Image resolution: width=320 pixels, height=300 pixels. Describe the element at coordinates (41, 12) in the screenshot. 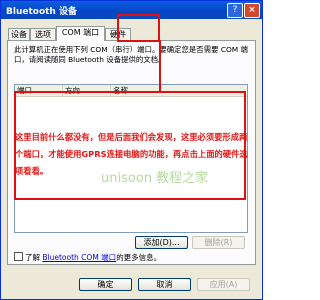

I see `window-title: Bluetooth 设备` at that location.